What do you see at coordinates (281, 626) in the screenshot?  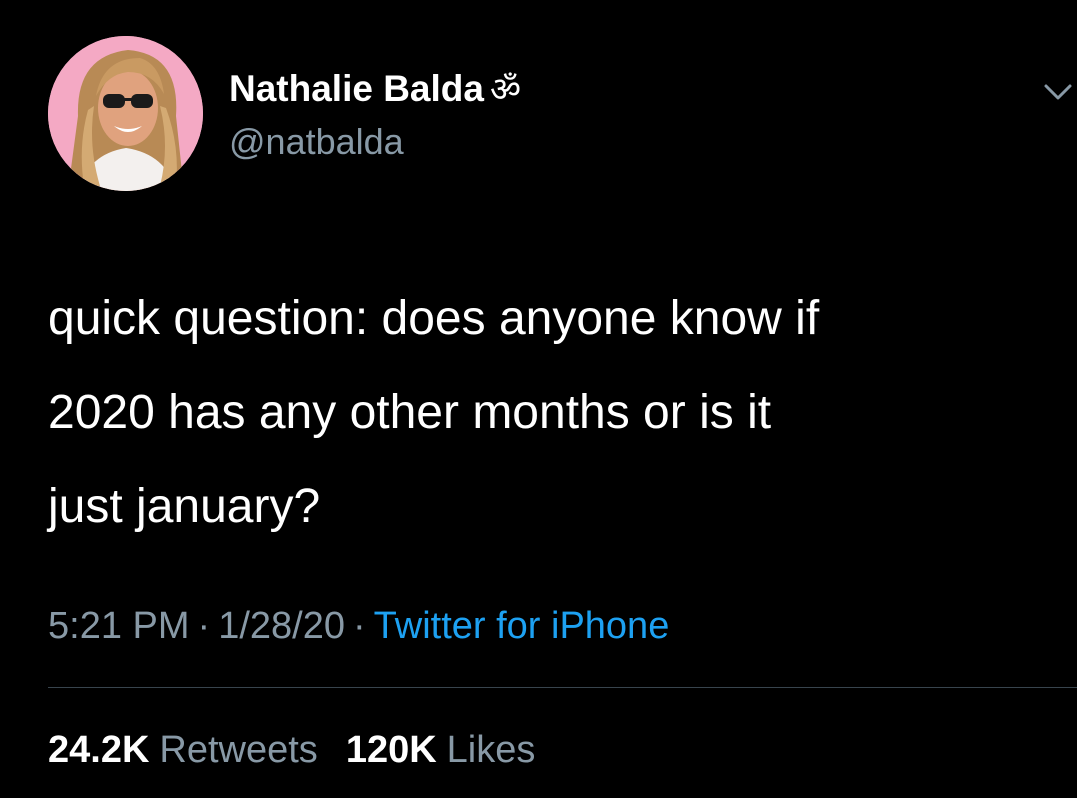 I see `tweet-date: 1/28/20` at bounding box center [281, 626].